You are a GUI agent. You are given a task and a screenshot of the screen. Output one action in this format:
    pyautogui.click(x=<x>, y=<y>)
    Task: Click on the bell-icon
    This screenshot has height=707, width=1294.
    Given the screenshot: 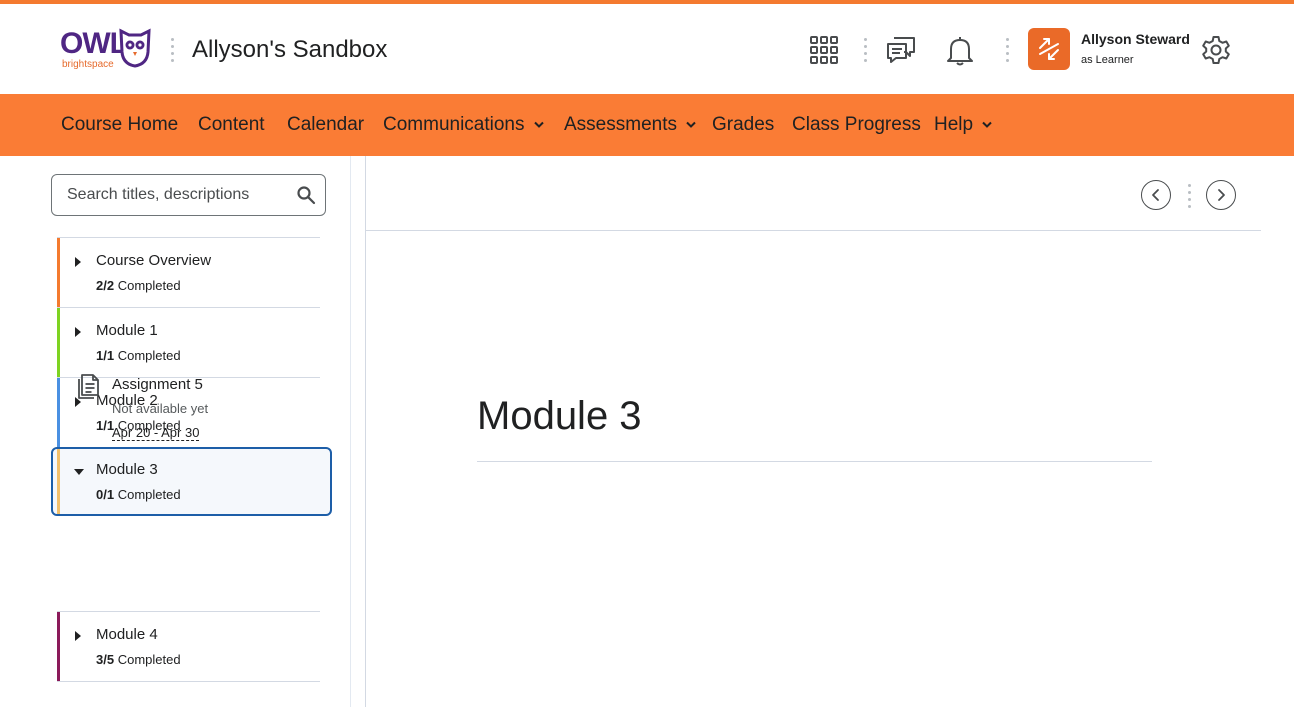 What is the action you would take?
    pyautogui.click(x=960, y=50)
    